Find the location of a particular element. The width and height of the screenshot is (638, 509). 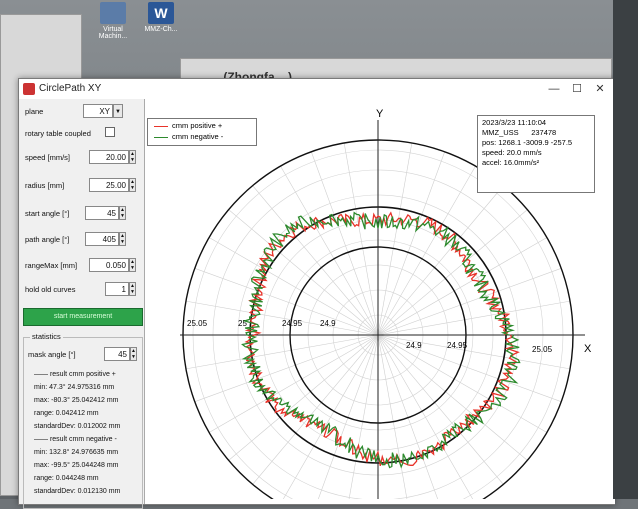

plot-legend: cmm positive + cmm negative - is located at coordinates (202, 132).